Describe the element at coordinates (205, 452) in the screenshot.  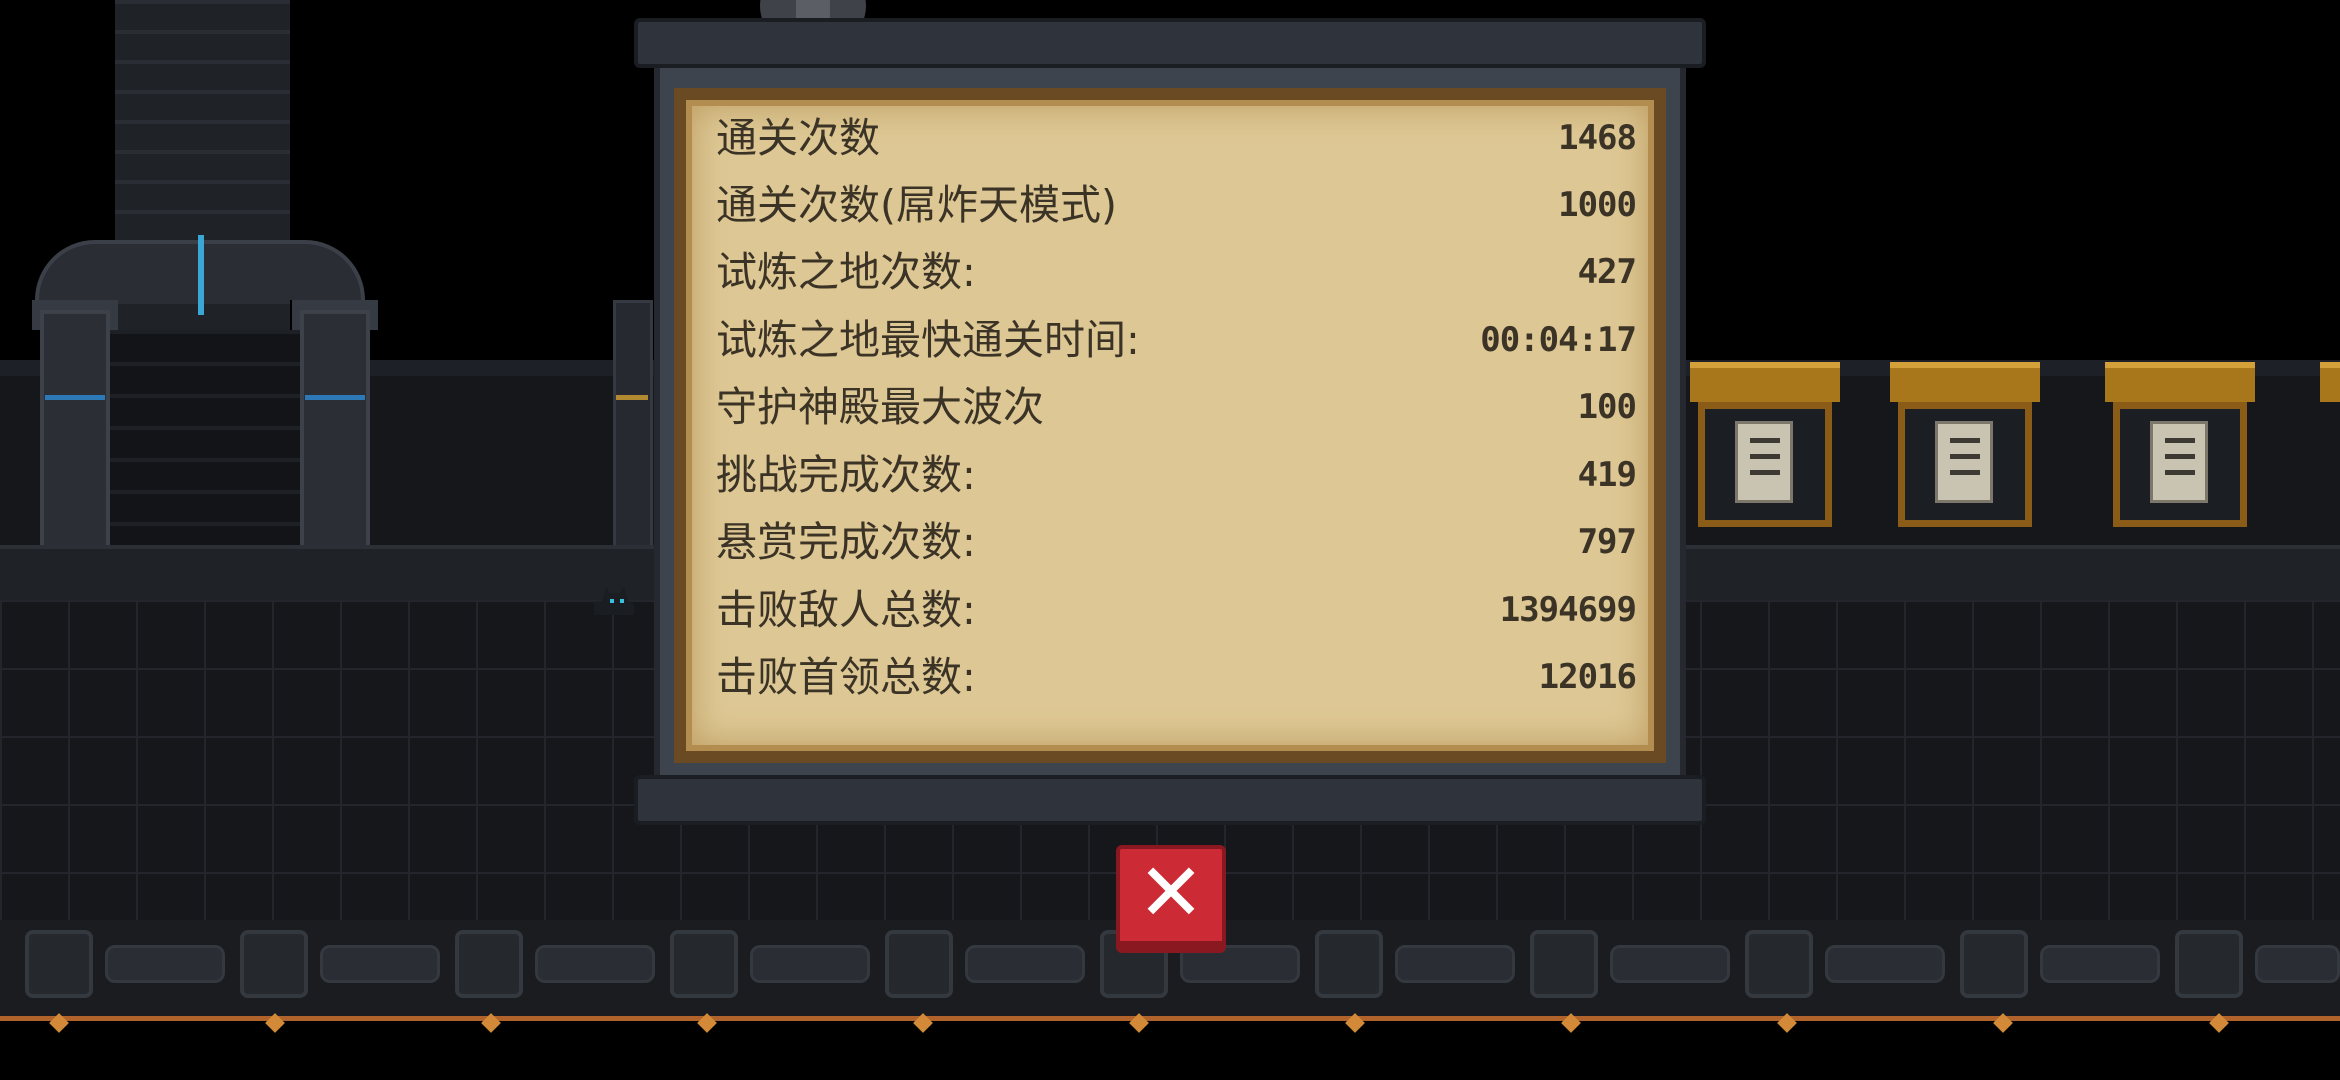
I see `arch-doorway` at that location.